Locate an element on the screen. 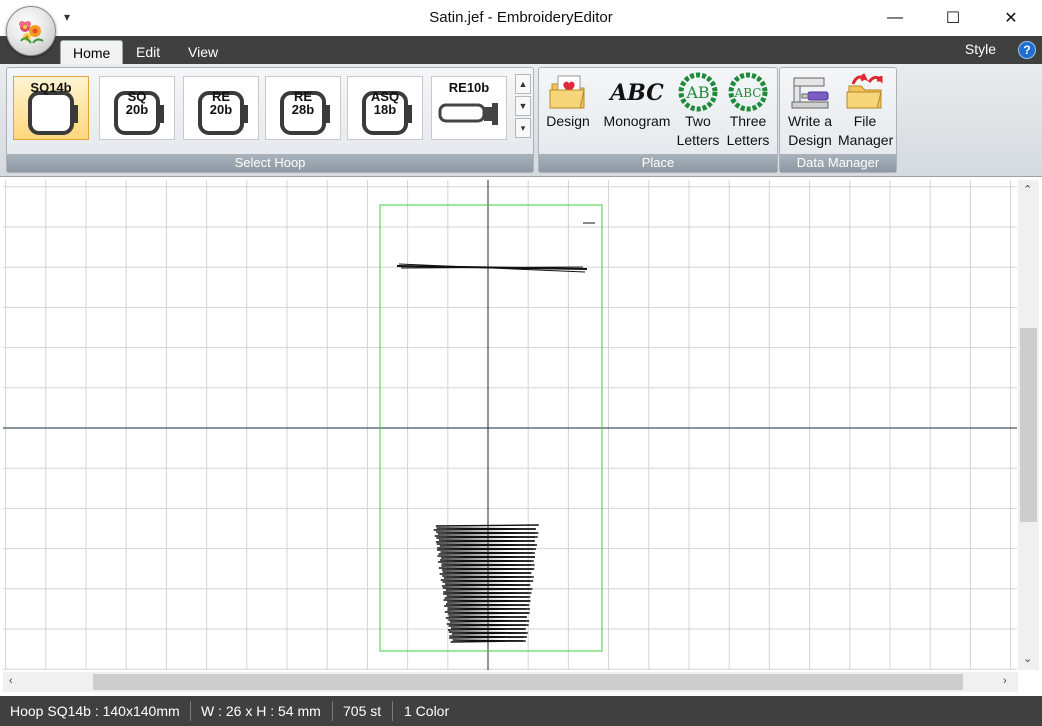  design-label: Design is located at coordinates (568, 121).